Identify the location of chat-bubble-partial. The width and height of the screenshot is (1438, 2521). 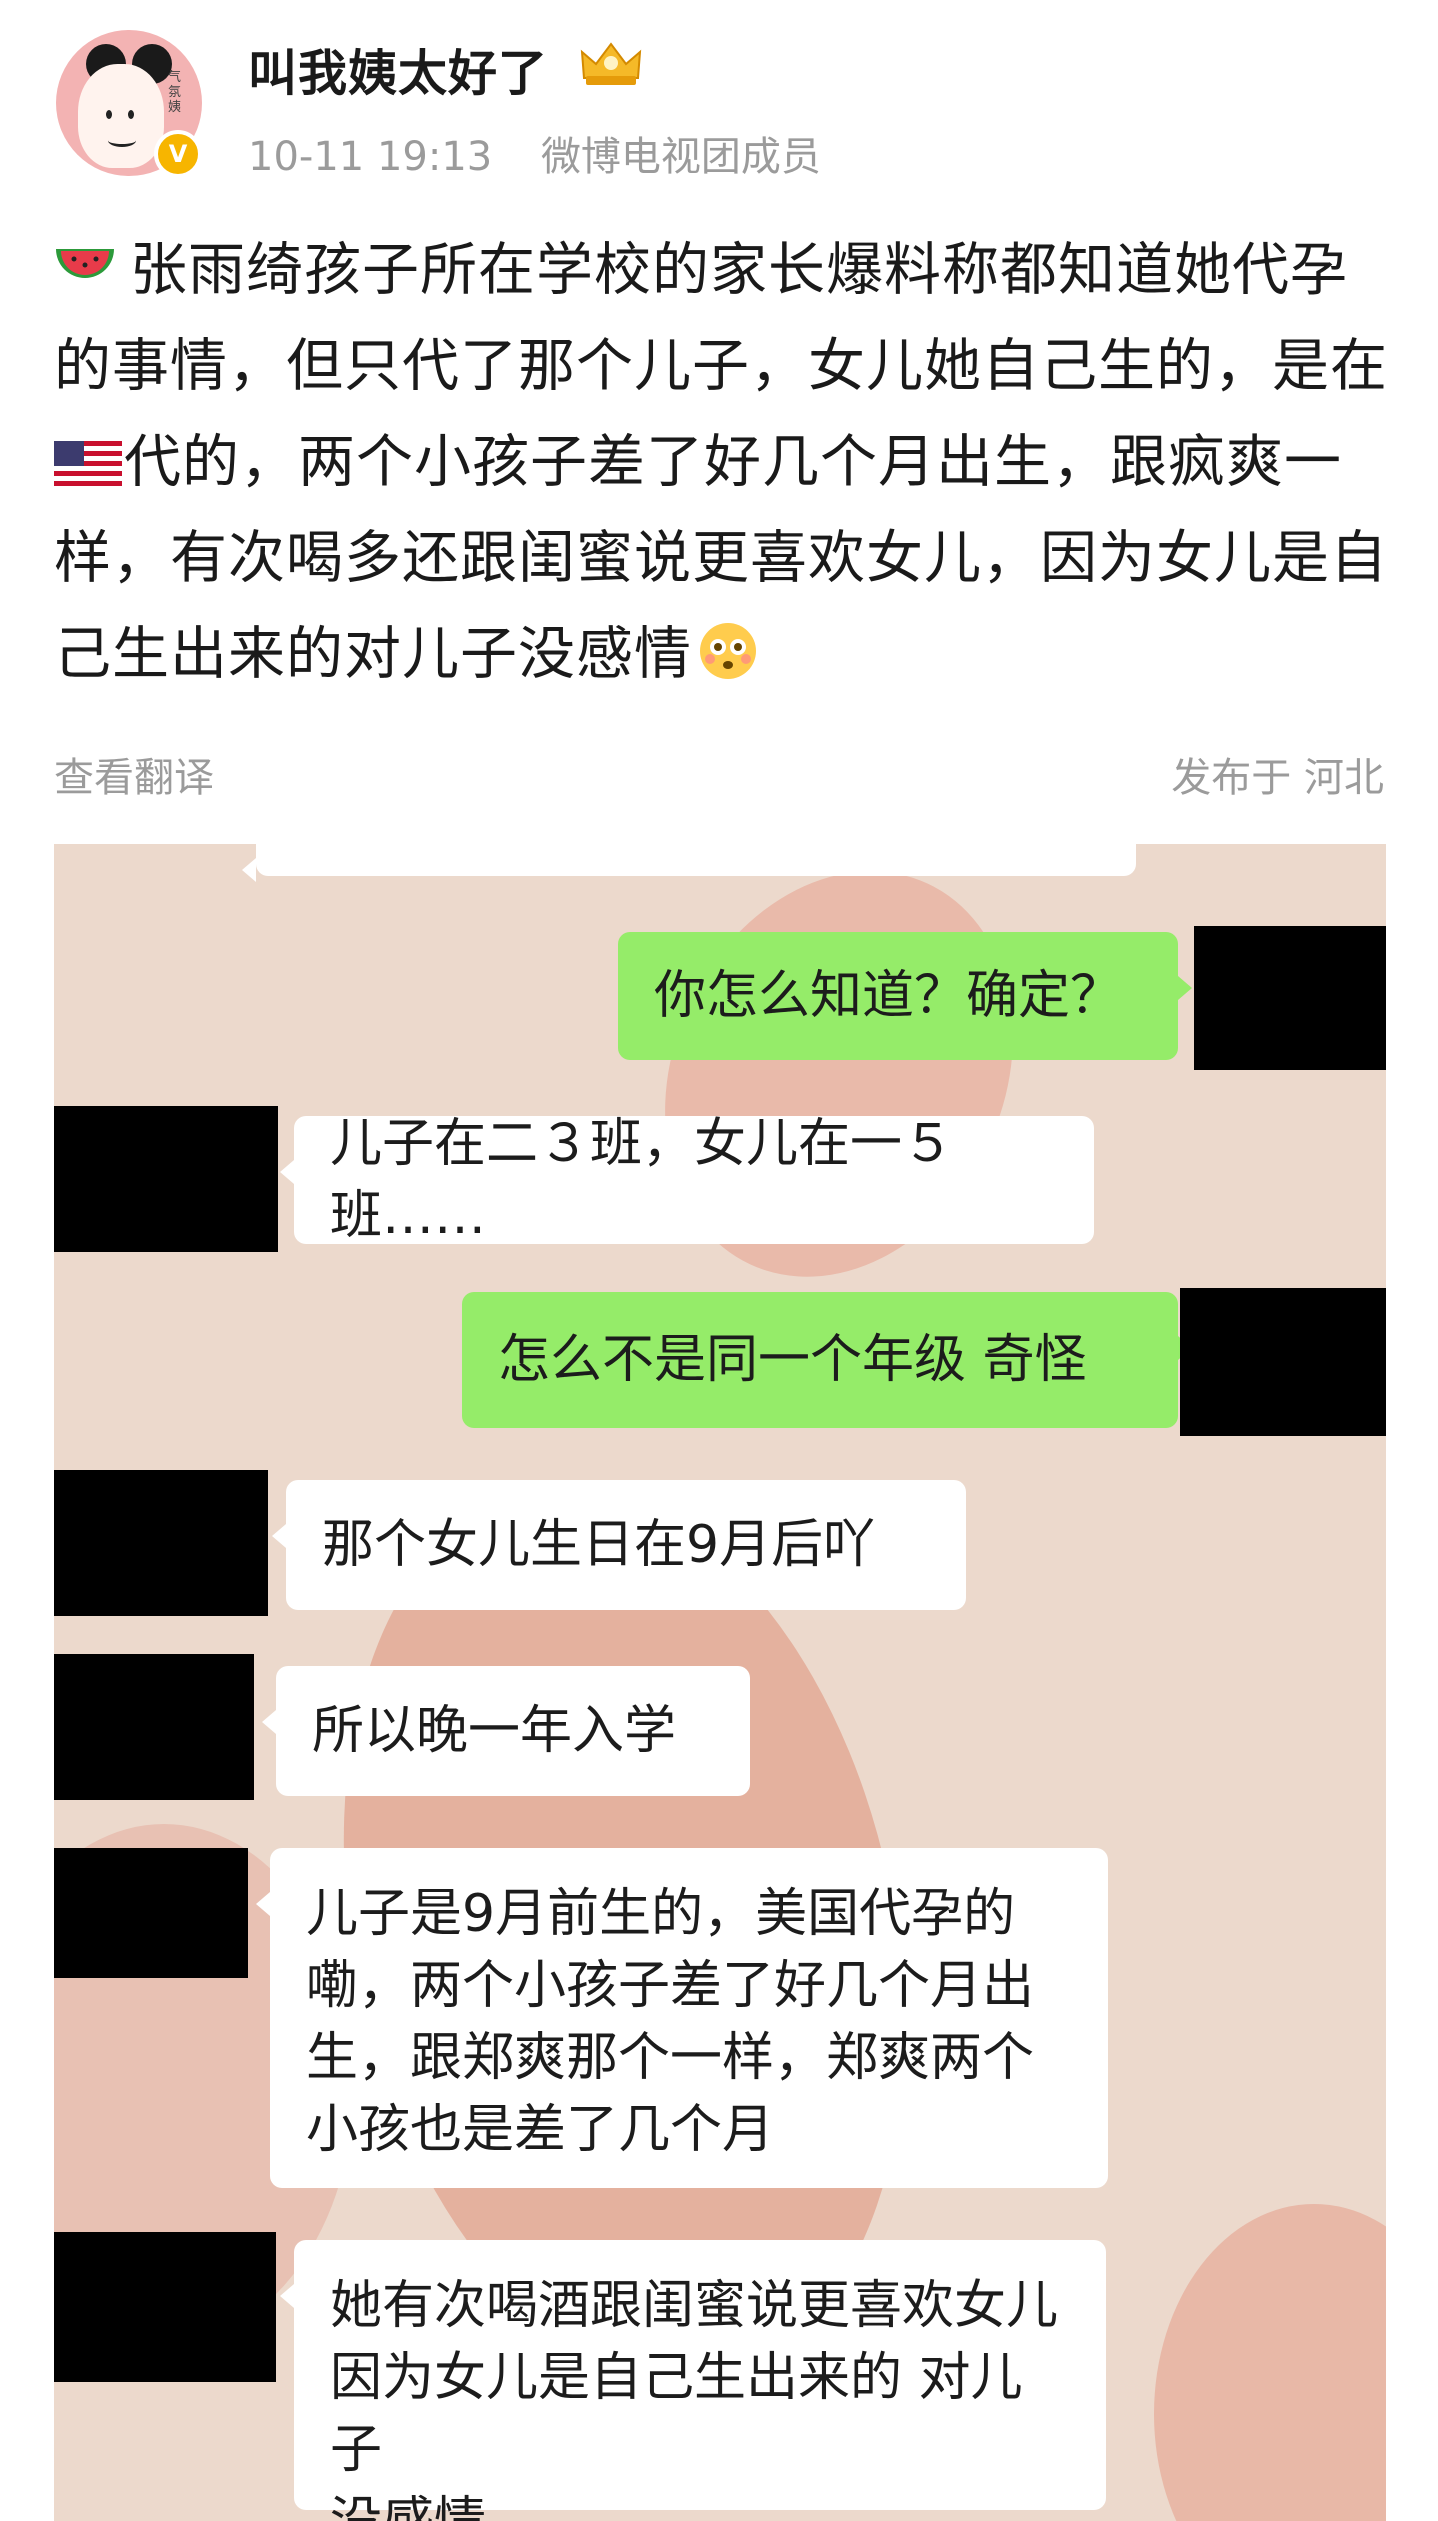
(689, 863).